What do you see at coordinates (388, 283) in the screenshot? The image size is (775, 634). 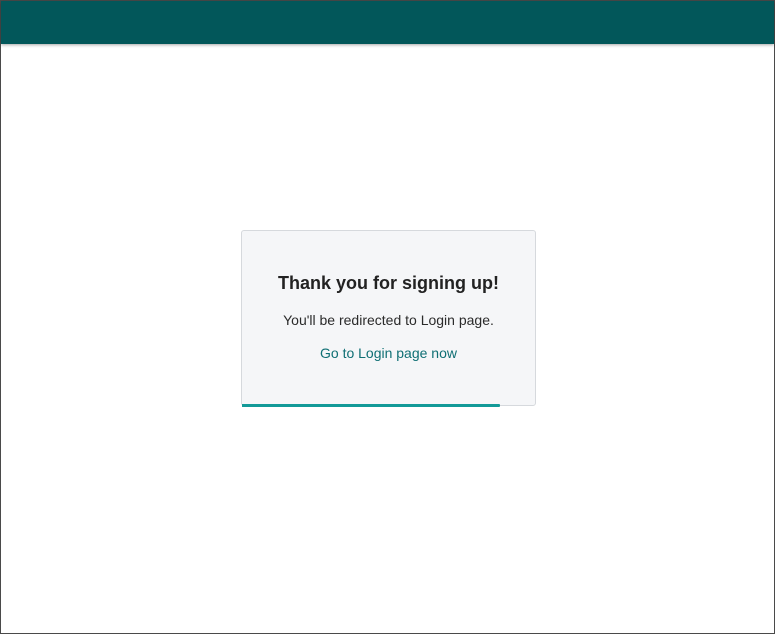 I see `card-title: Thank you for signing up!` at bounding box center [388, 283].